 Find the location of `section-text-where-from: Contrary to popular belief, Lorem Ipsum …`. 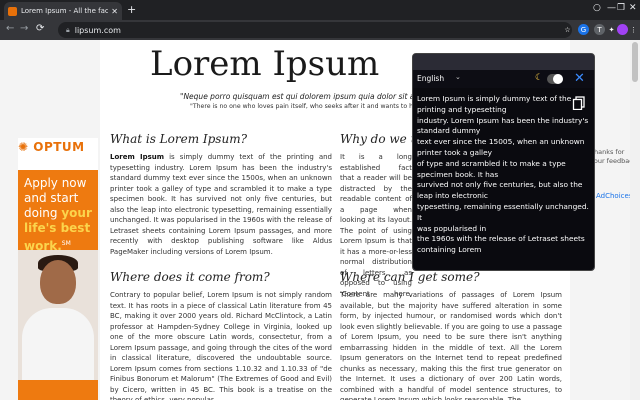

section-text-where-from: Contrary to popular belief, Lorem Ipsum … is located at coordinates (221, 345).